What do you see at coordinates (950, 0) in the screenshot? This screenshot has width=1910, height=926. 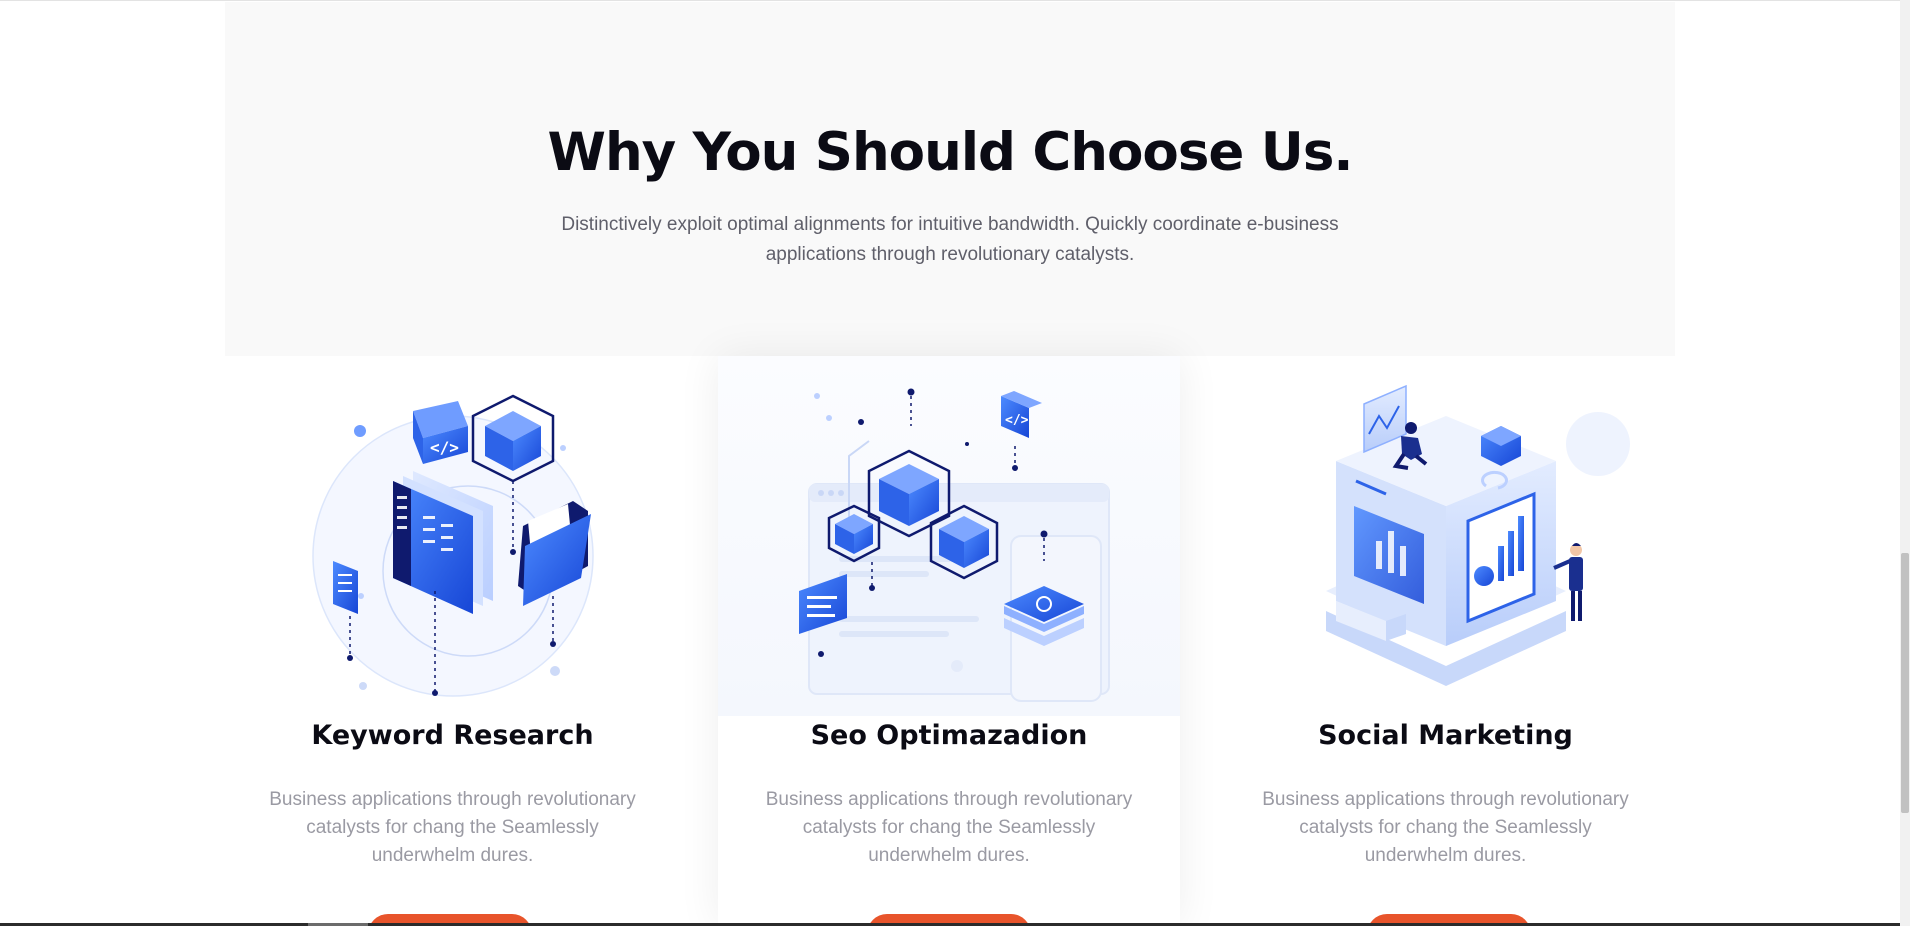 I see `top-divider` at bounding box center [950, 0].